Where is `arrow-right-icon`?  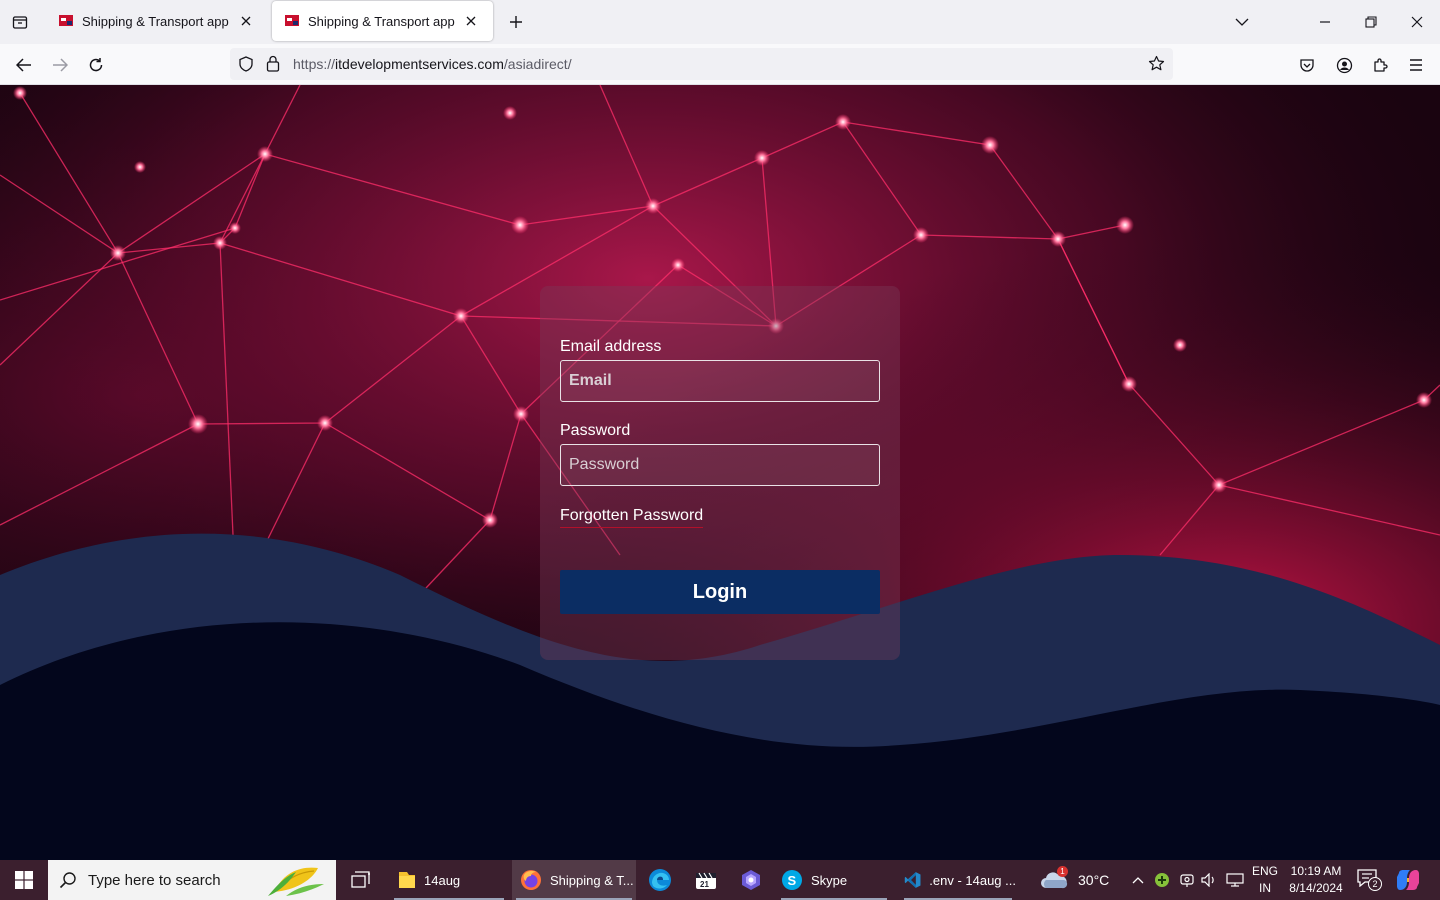 arrow-right-icon is located at coordinates (60, 65).